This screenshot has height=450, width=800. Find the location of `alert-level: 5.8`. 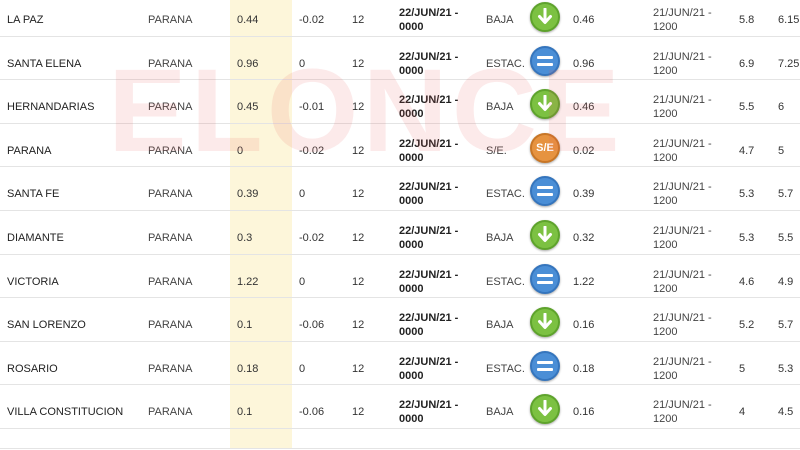

alert-level: 5.8 is located at coordinates (747, 20).